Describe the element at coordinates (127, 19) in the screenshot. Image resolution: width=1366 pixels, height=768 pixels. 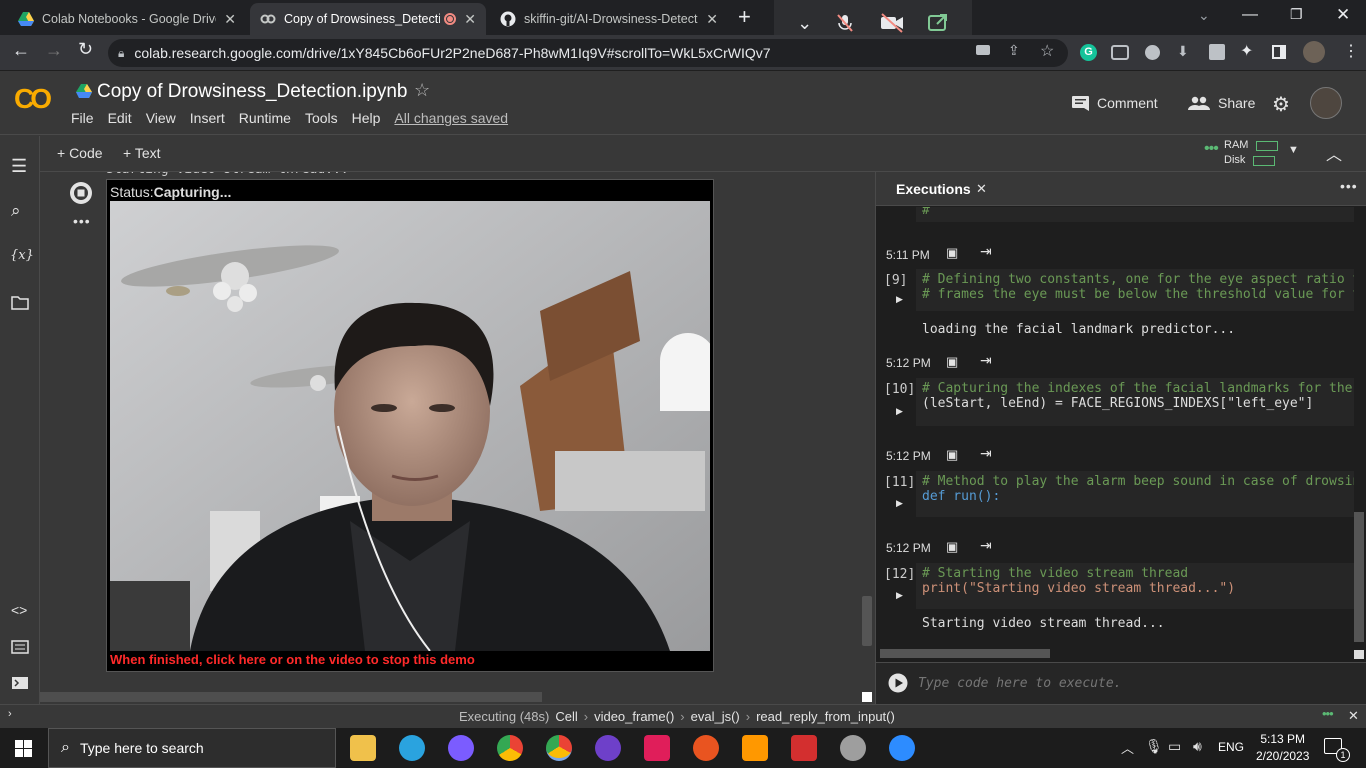
I see `tab-google-drive: Colab Notebooks - Google Drive ✕` at that location.